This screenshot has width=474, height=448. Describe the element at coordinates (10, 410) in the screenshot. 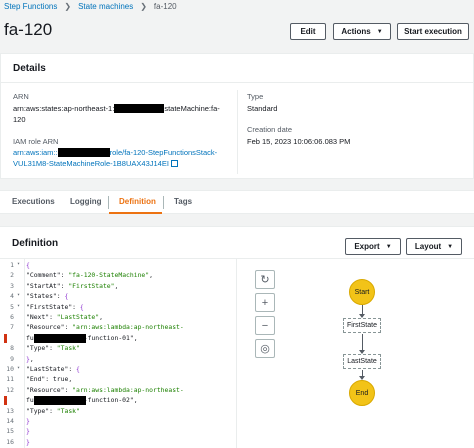

I see `line-number: 13` at that location.